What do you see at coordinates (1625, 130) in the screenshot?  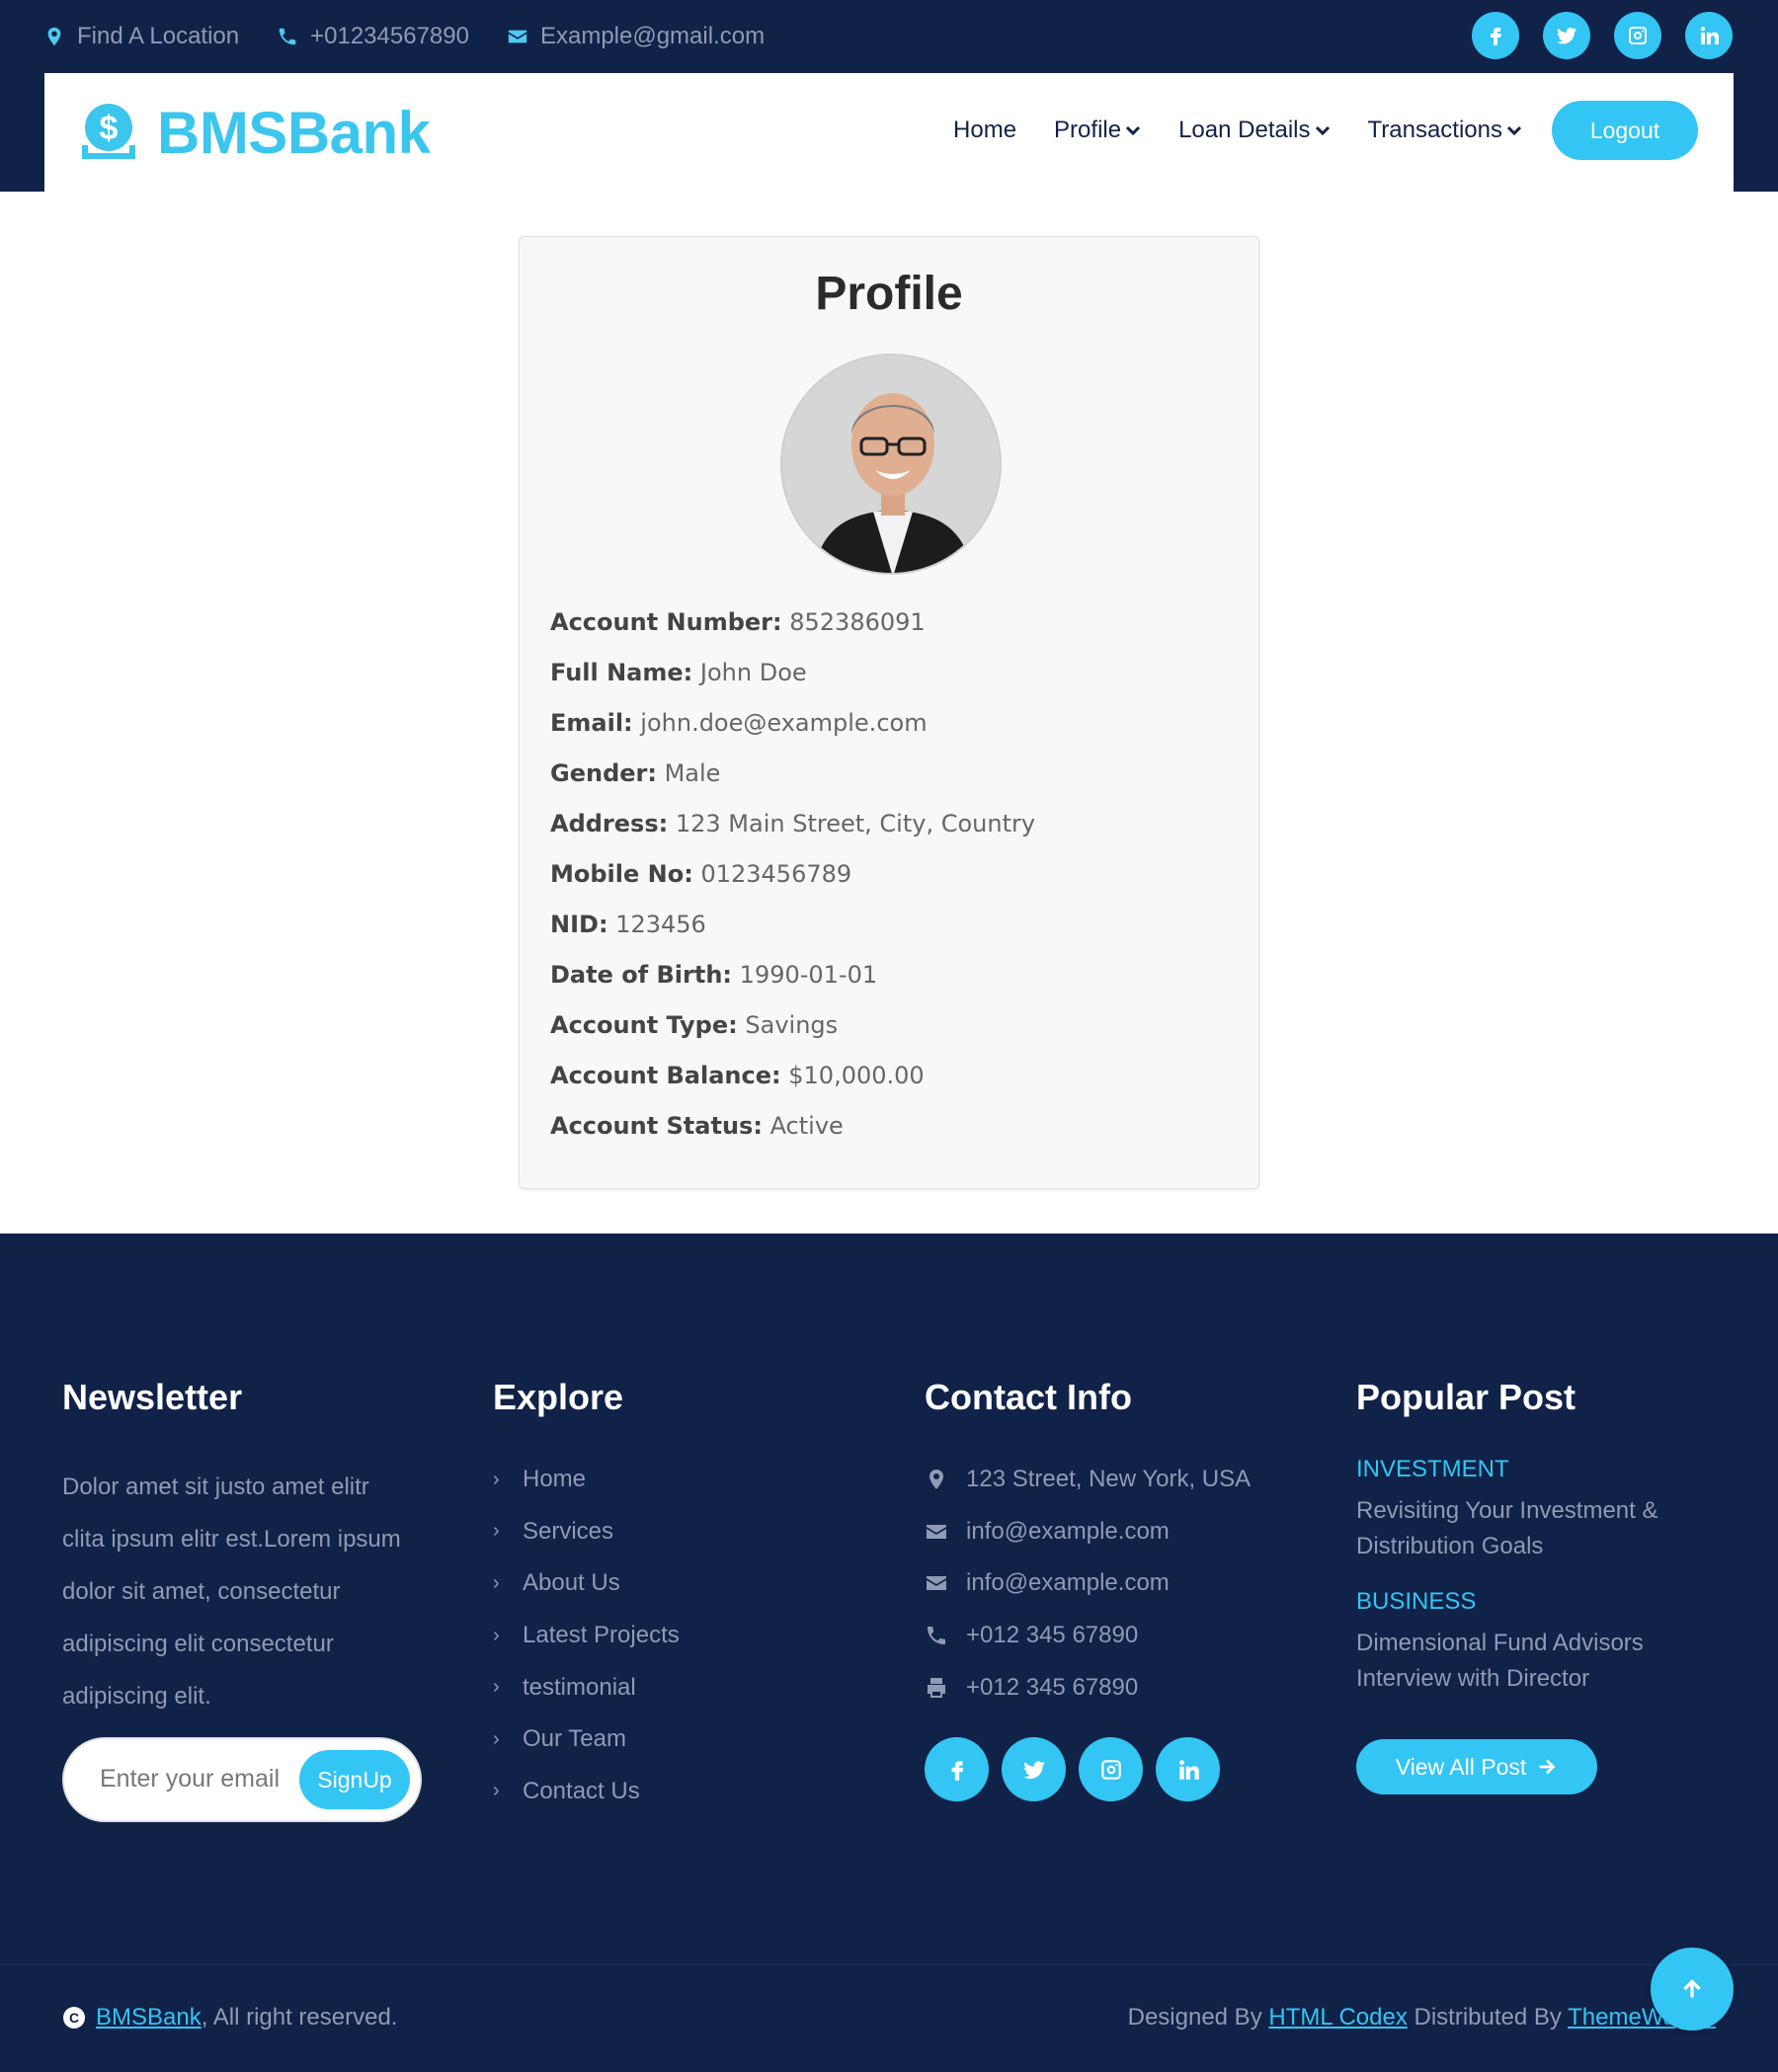 I see `logout-button: Logout` at bounding box center [1625, 130].